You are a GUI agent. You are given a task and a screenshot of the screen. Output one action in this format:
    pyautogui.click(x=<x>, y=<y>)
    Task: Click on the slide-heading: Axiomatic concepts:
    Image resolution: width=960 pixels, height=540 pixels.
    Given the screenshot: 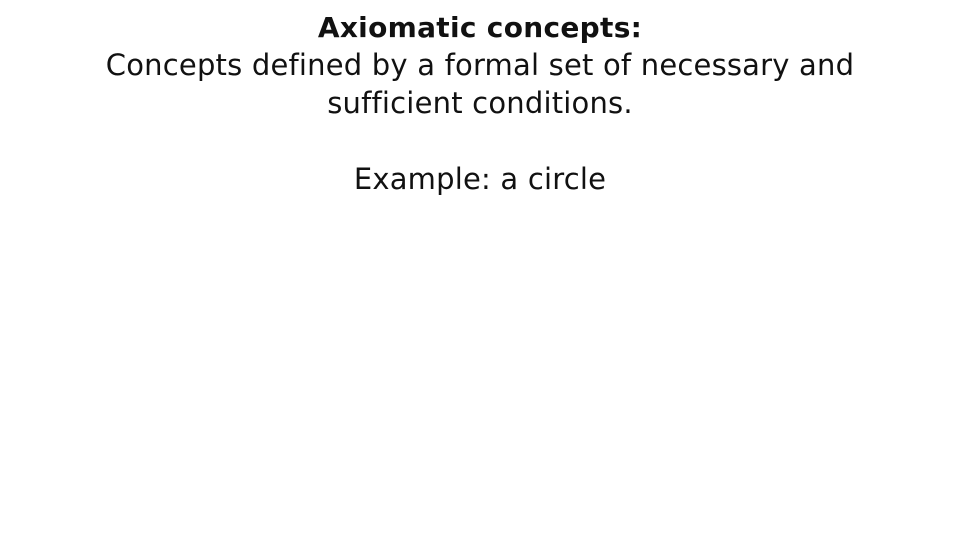 What is the action you would take?
    pyautogui.click(x=480, y=27)
    